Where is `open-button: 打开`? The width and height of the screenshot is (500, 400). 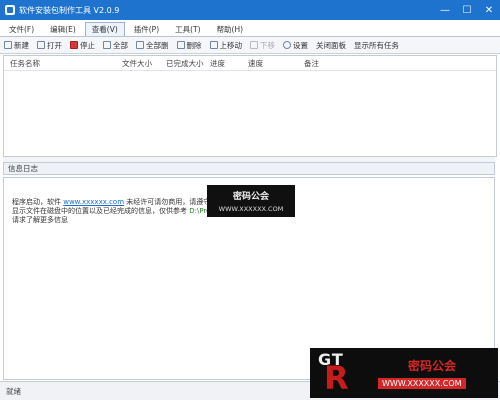
open-button: 打开 is located at coordinates (49, 45).